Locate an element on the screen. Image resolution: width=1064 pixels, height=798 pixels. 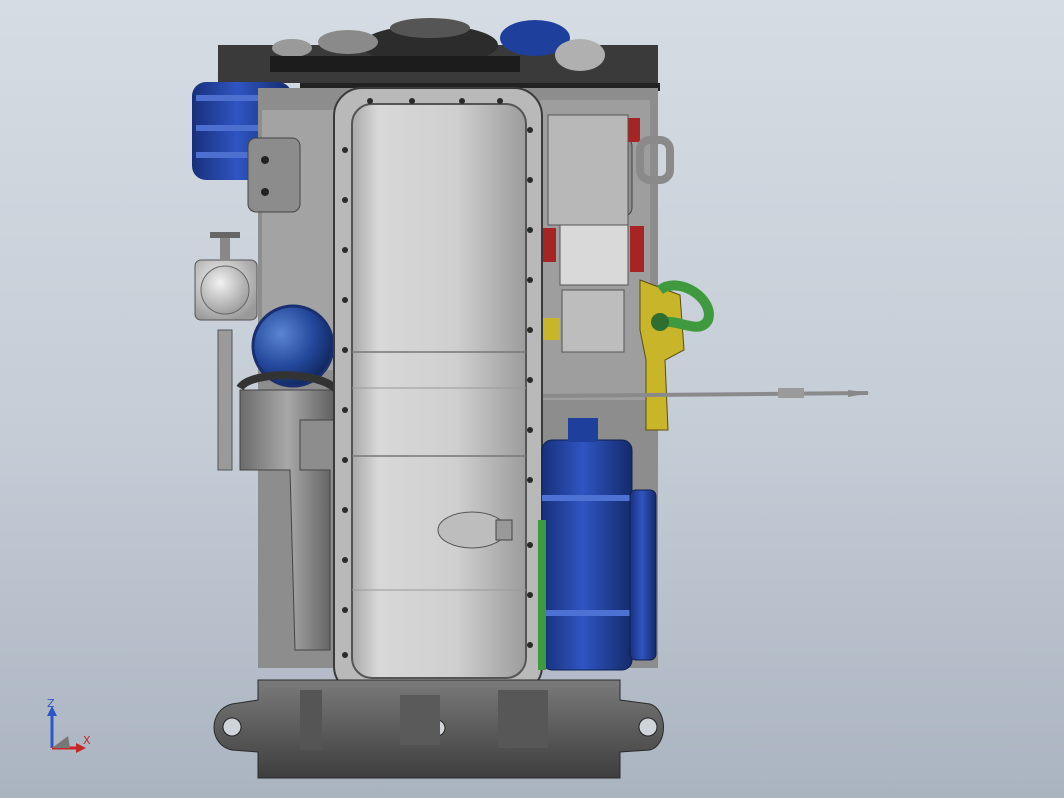
green-fitting is located at coordinates (660, 322).